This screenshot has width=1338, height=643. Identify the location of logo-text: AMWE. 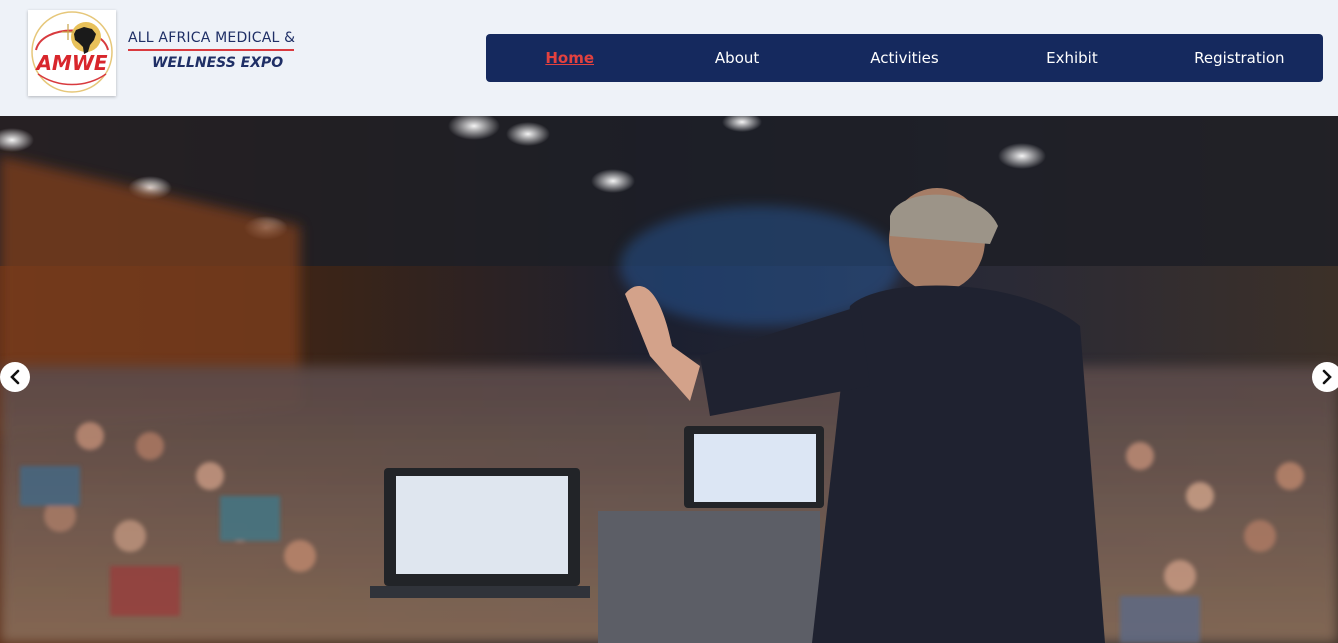
(70, 63).